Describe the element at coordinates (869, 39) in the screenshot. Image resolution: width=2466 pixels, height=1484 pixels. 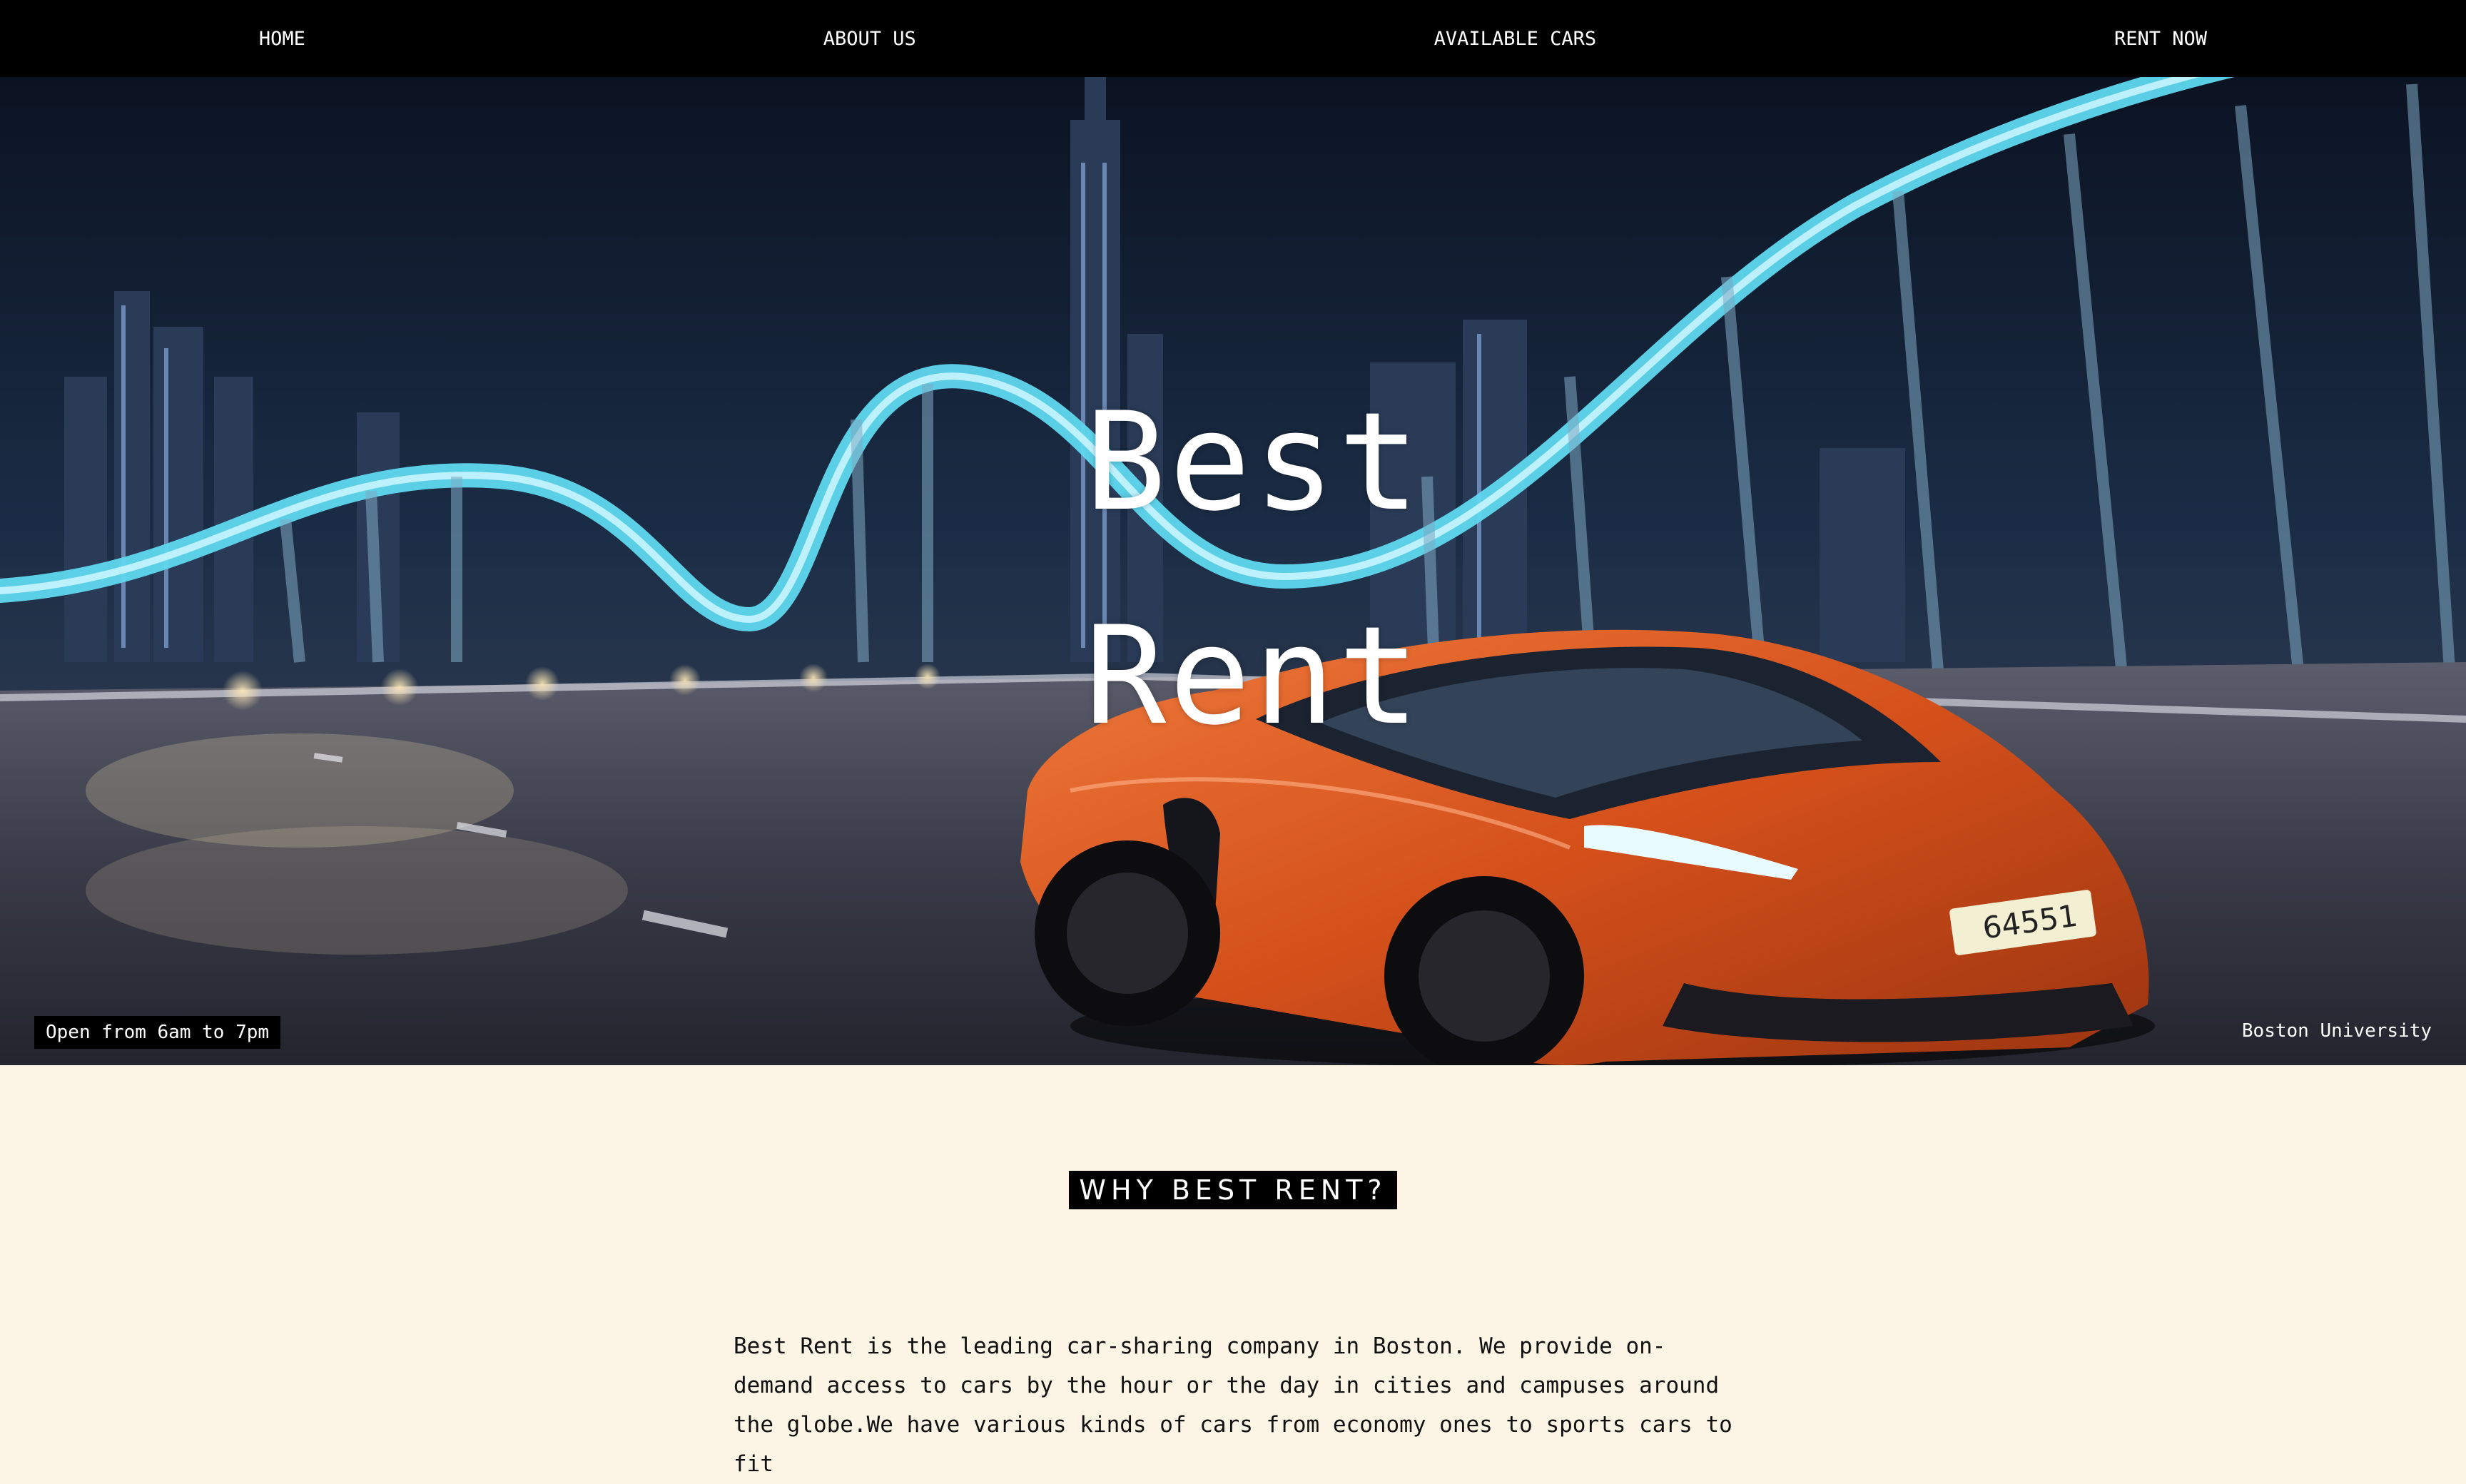
I see `nav-about-link: ABOUT US` at that location.